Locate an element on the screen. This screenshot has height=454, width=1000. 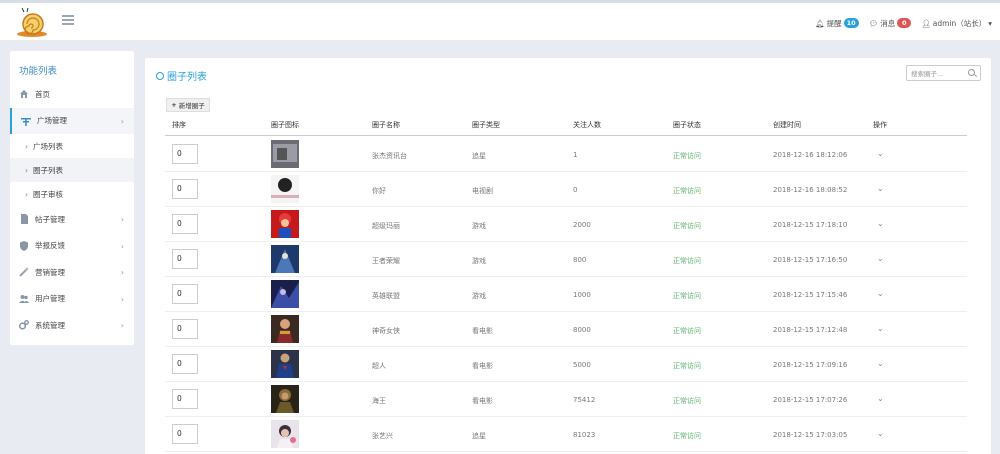
sidebar-item-users: 用户管理 › is located at coordinates (72, 299).